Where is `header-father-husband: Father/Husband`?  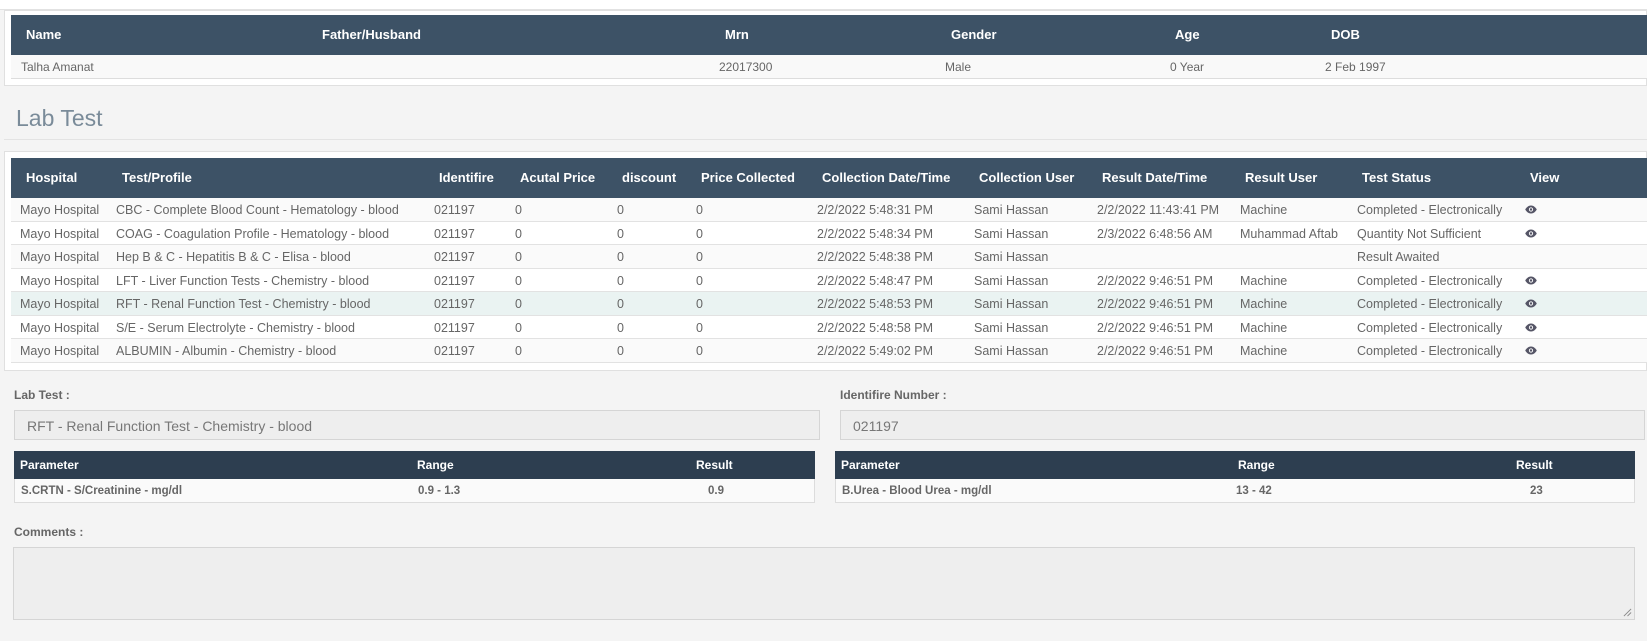
header-father-husband: Father/Husband is located at coordinates (371, 34).